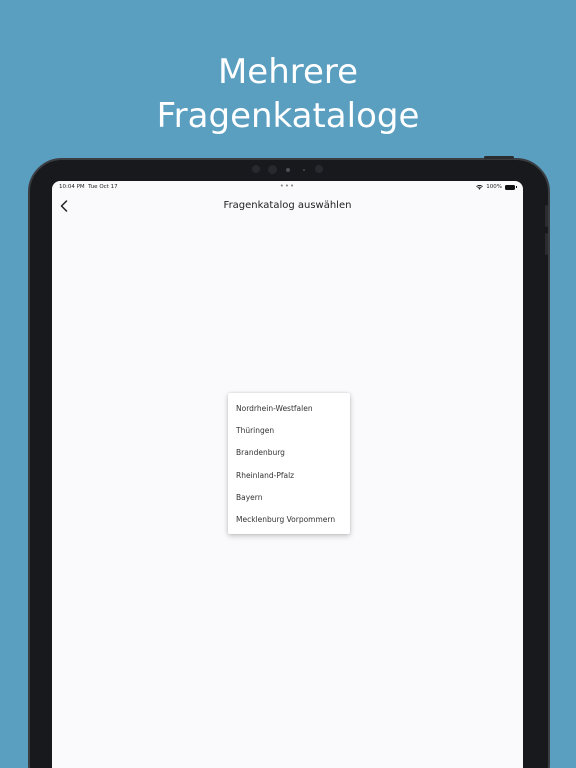 The image size is (576, 768). What do you see at coordinates (289, 409) in the screenshot?
I see `menu-item-nordrhein-westfalen: Nordrhein-Westfalen` at bounding box center [289, 409].